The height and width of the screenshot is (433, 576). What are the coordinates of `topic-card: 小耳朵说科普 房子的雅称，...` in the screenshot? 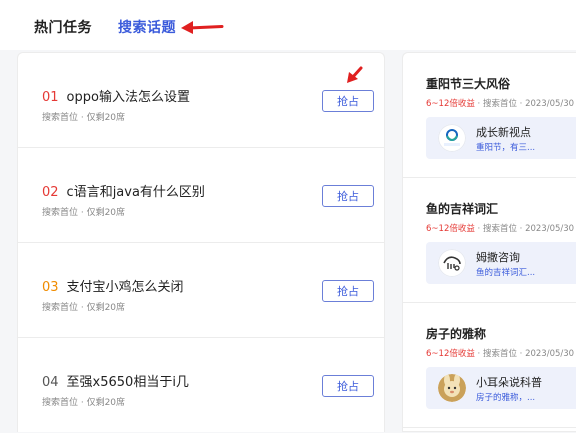 It's located at (501, 388).